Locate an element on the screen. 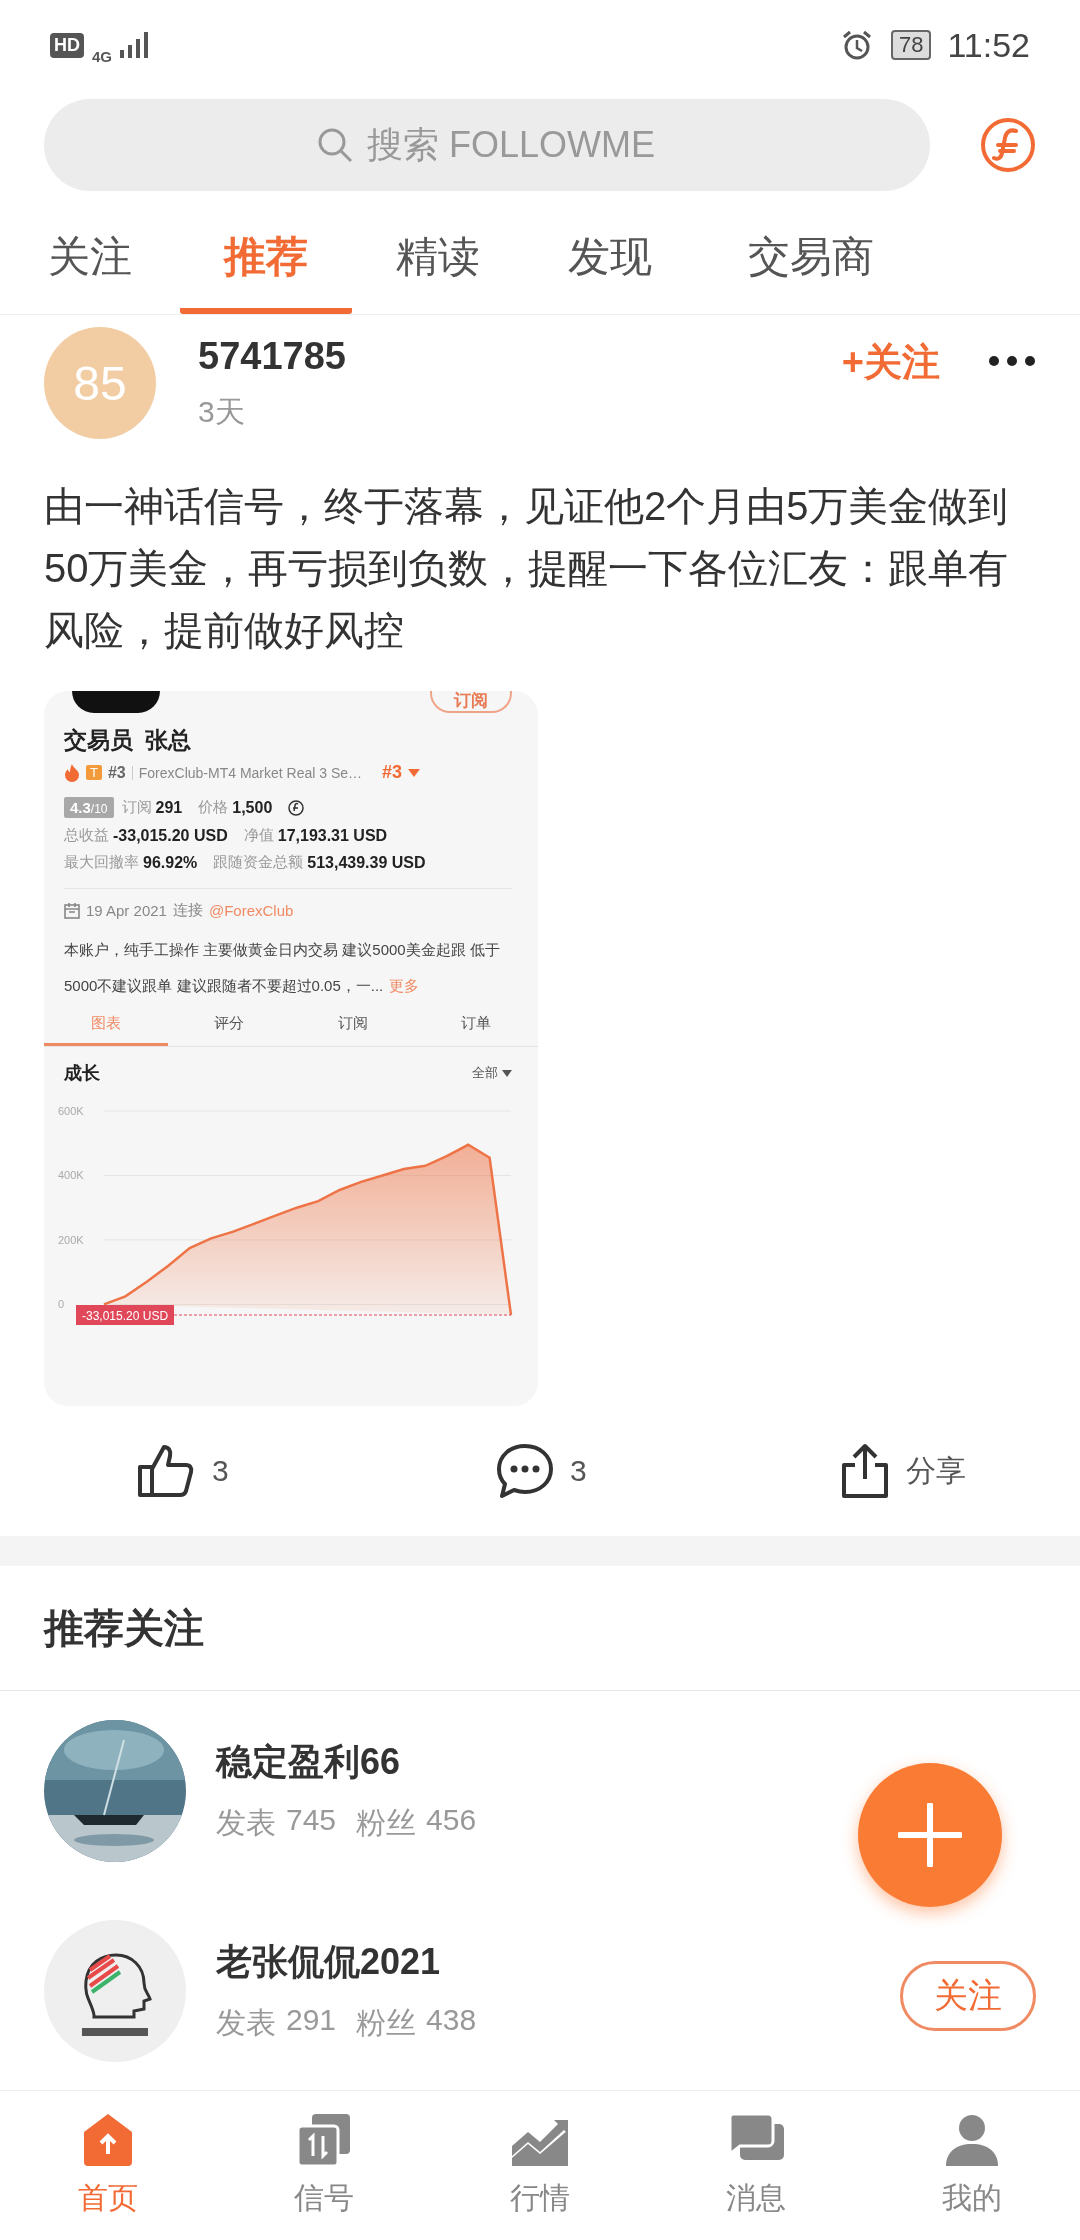 This screenshot has width=1080, height=2240. home-icon is located at coordinates (108, 2140).